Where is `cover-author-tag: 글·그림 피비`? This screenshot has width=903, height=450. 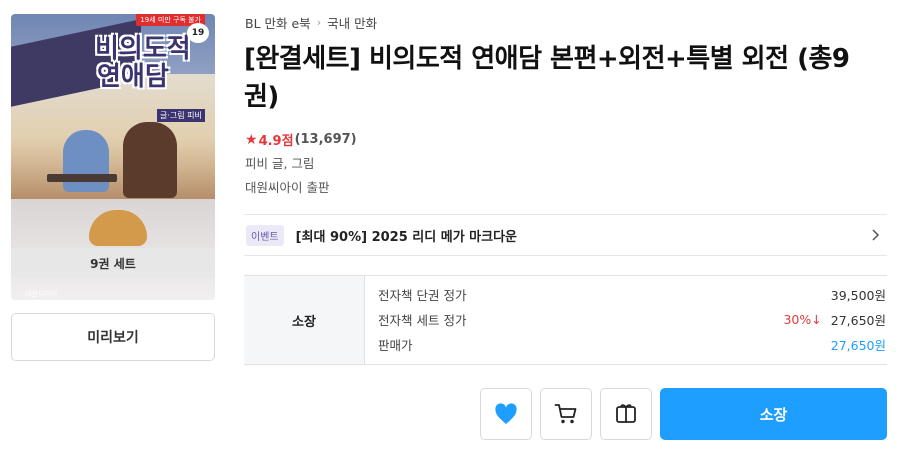 cover-author-tag: 글·그림 피비 is located at coordinates (181, 115).